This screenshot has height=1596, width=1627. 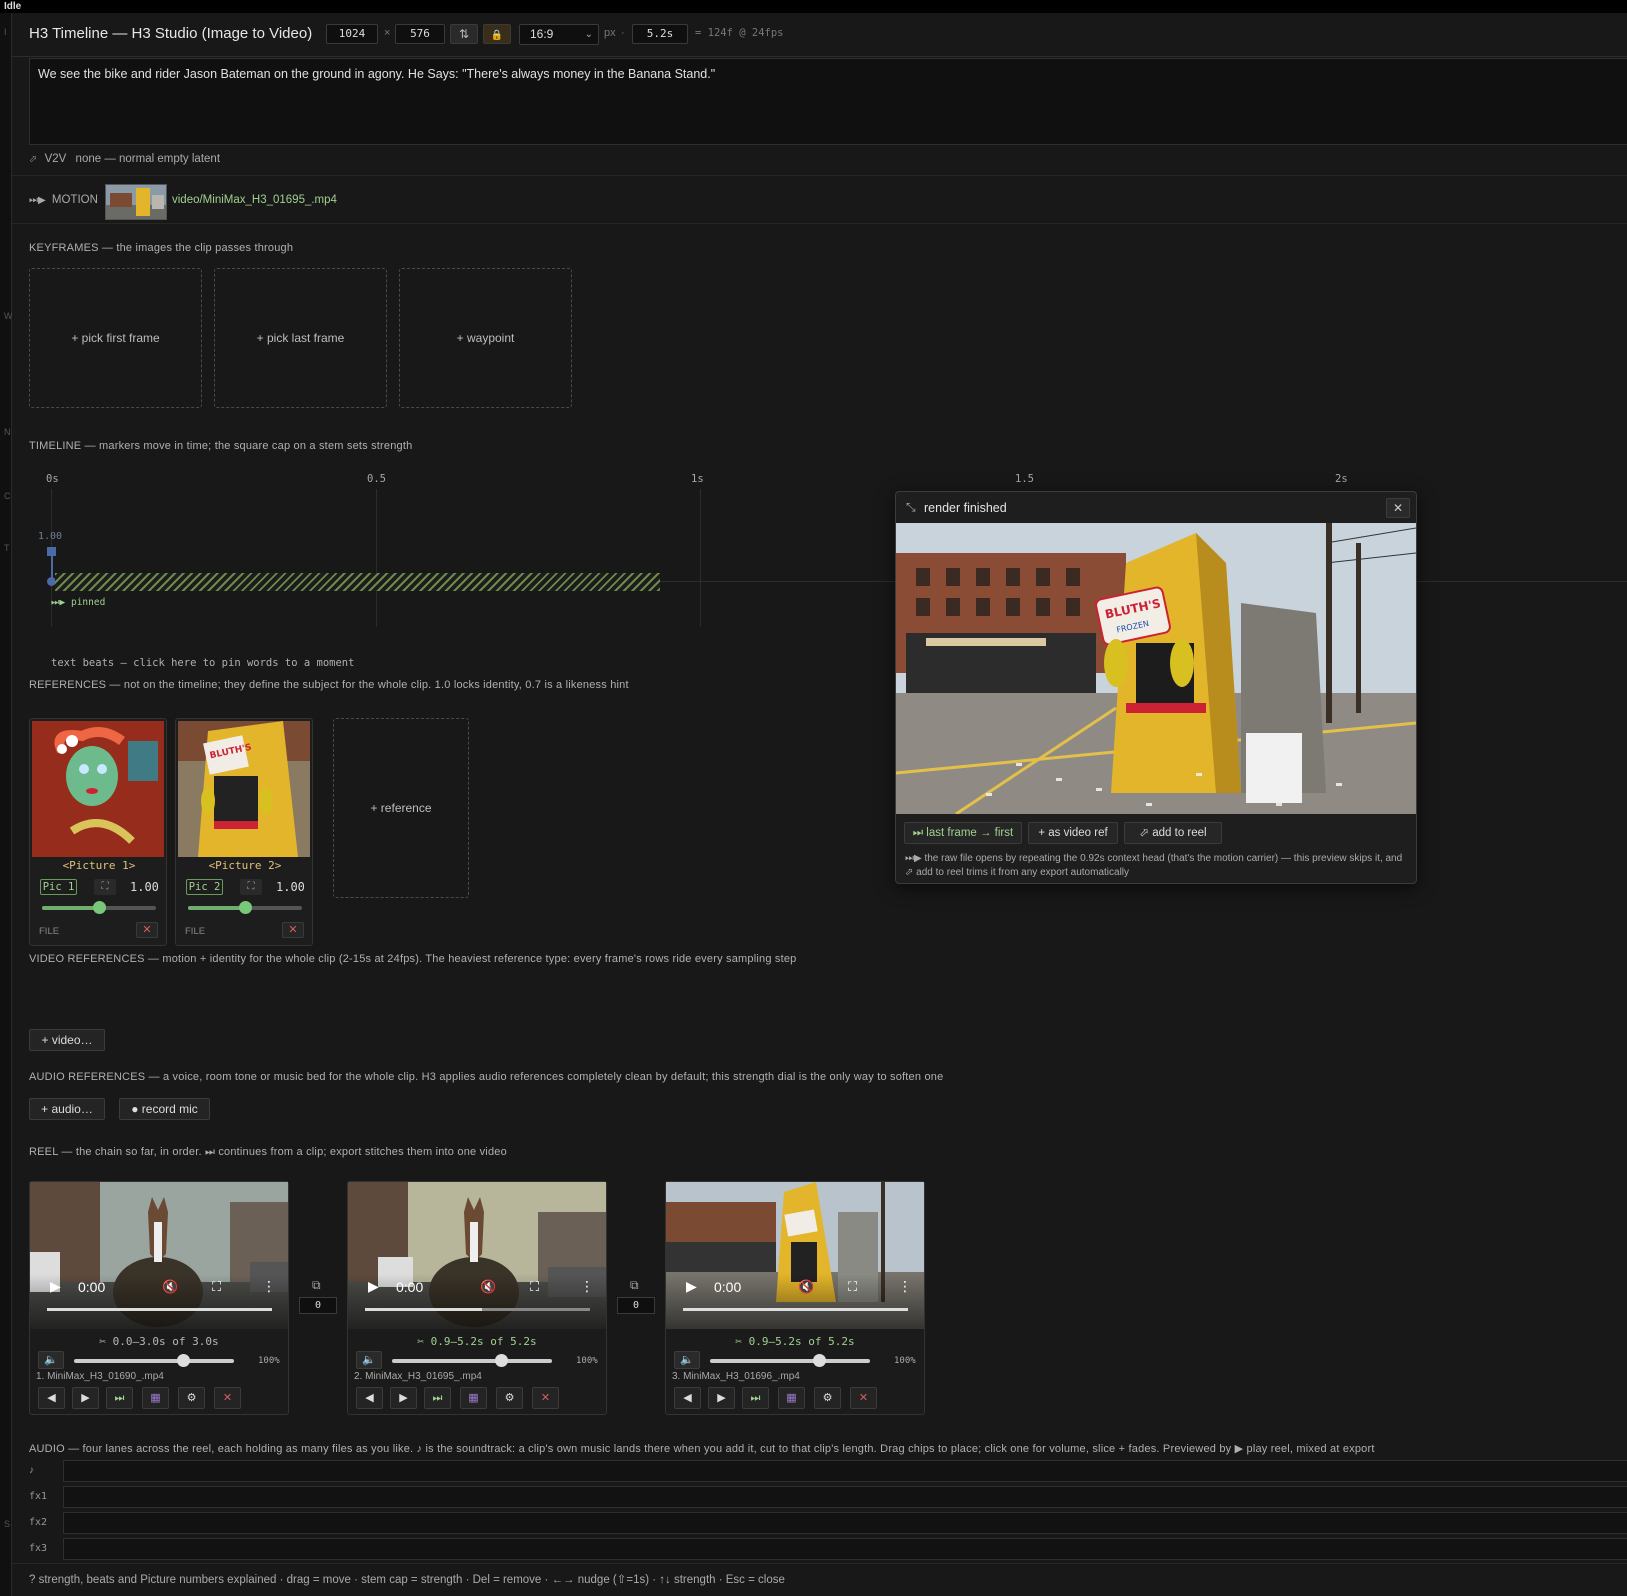 I want to click on picture-tag: Pic 2, so click(x=204, y=887).